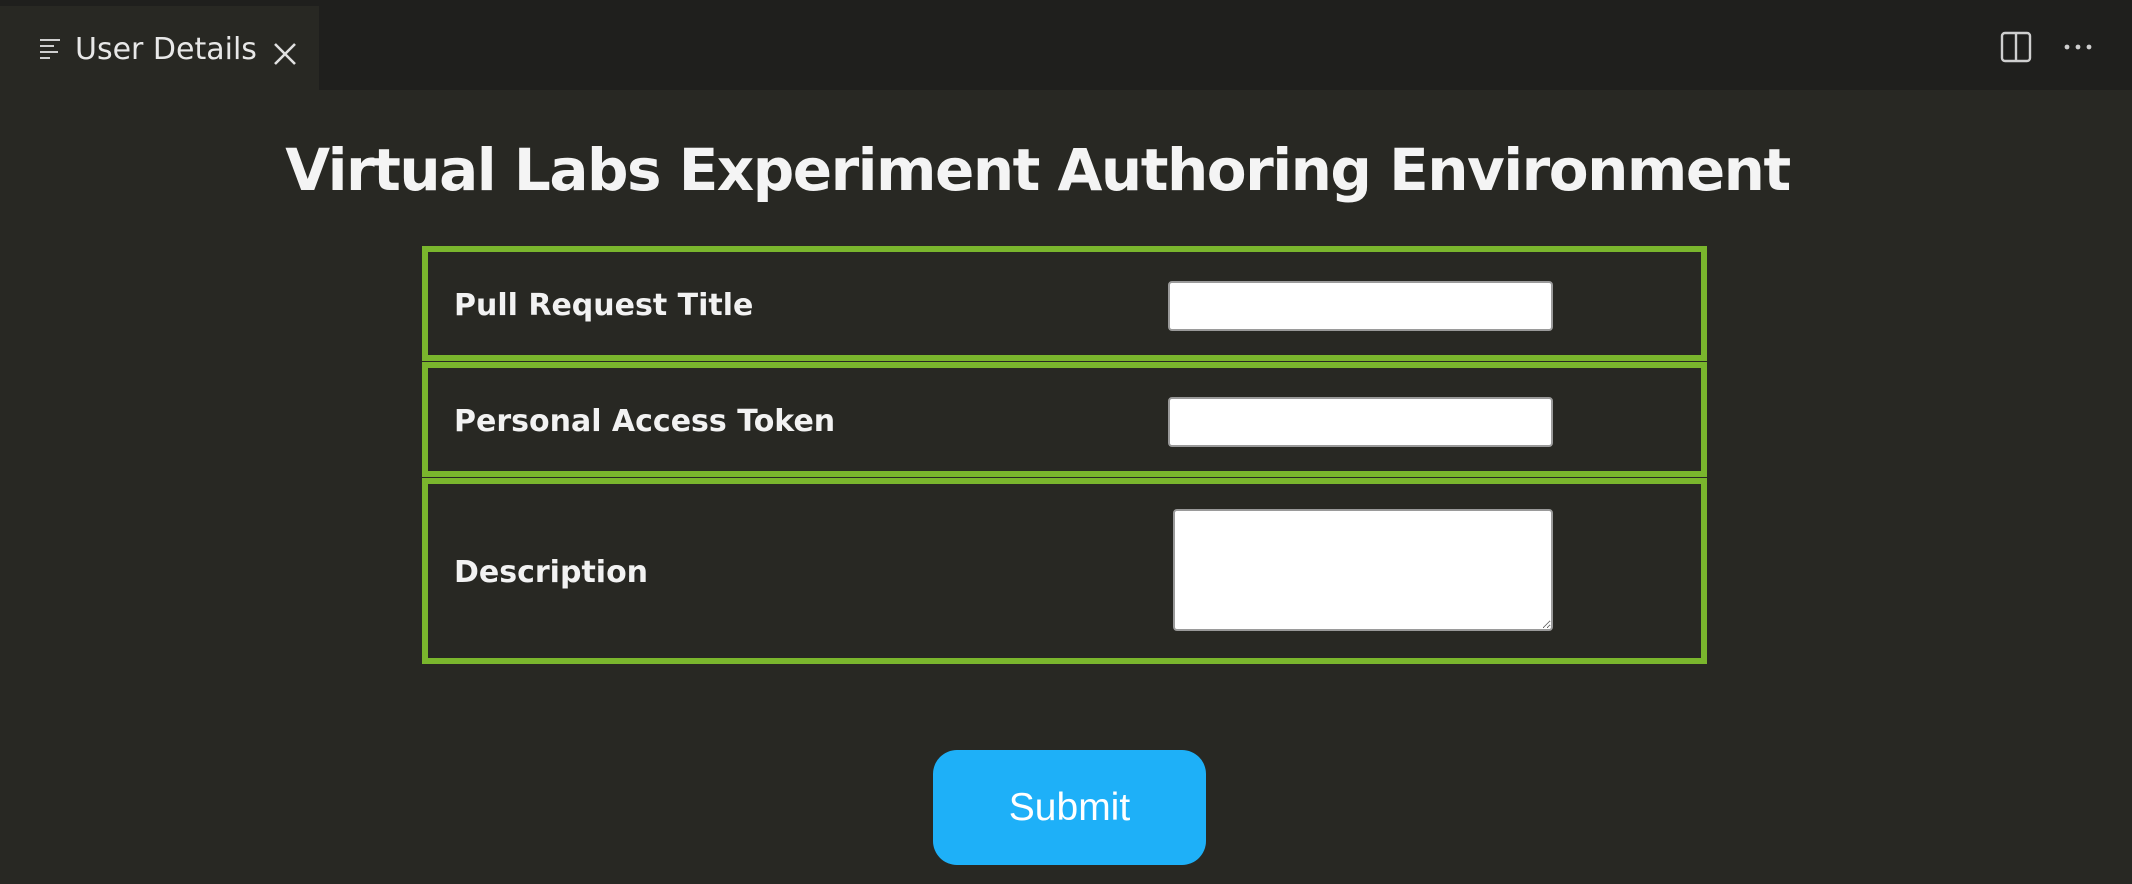  Describe the element at coordinates (645, 421) in the screenshot. I see `personal-access-token-label: Personal Access Token` at that location.